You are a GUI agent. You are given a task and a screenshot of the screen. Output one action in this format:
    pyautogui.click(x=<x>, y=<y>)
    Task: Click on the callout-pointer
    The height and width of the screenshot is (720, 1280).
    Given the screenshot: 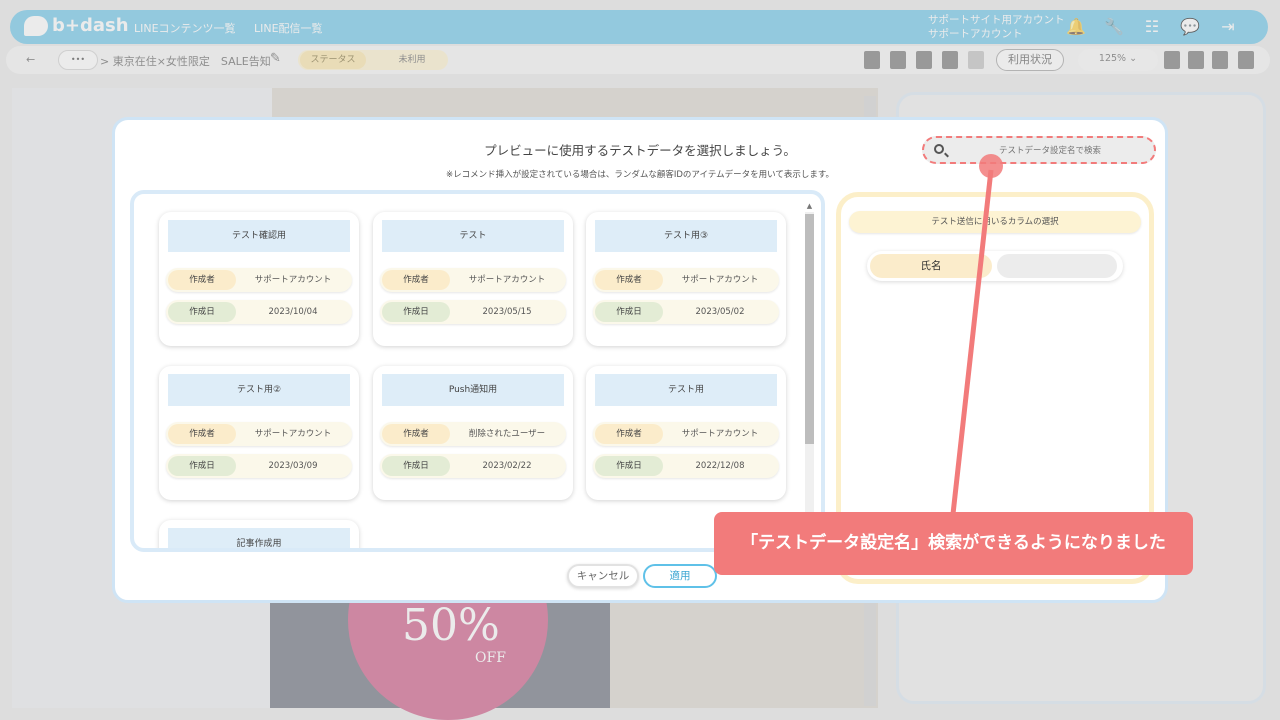 What is the action you would take?
    pyautogui.click(x=976, y=334)
    